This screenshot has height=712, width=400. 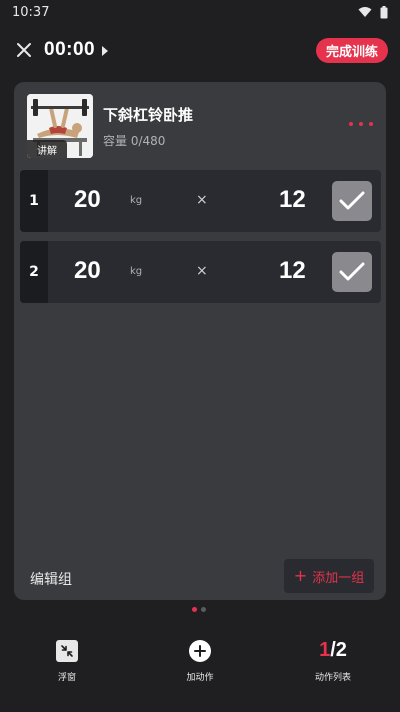 I want to click on minimize-window-icon, so click(x=67, y=651).